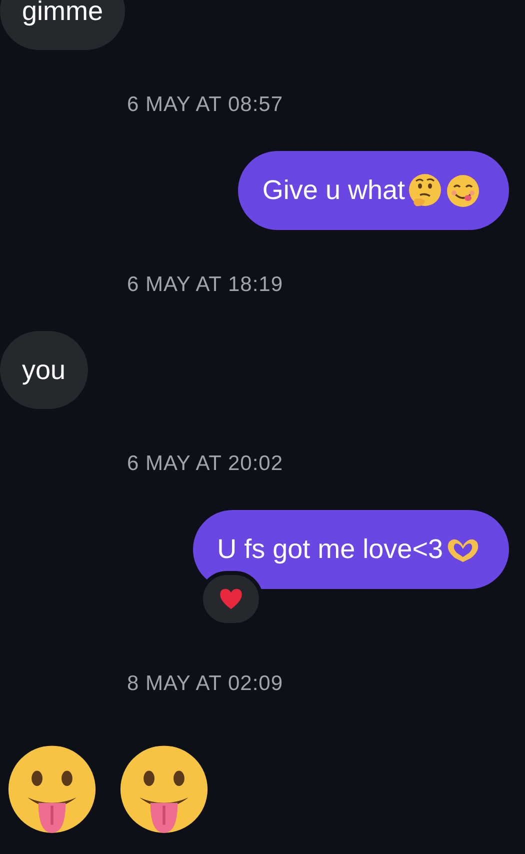 The width and height of the screenshot is (525, 854). Describe the element at coordinates (425, 190) in the screenshot. I see `thinking-face-icon` at that location.